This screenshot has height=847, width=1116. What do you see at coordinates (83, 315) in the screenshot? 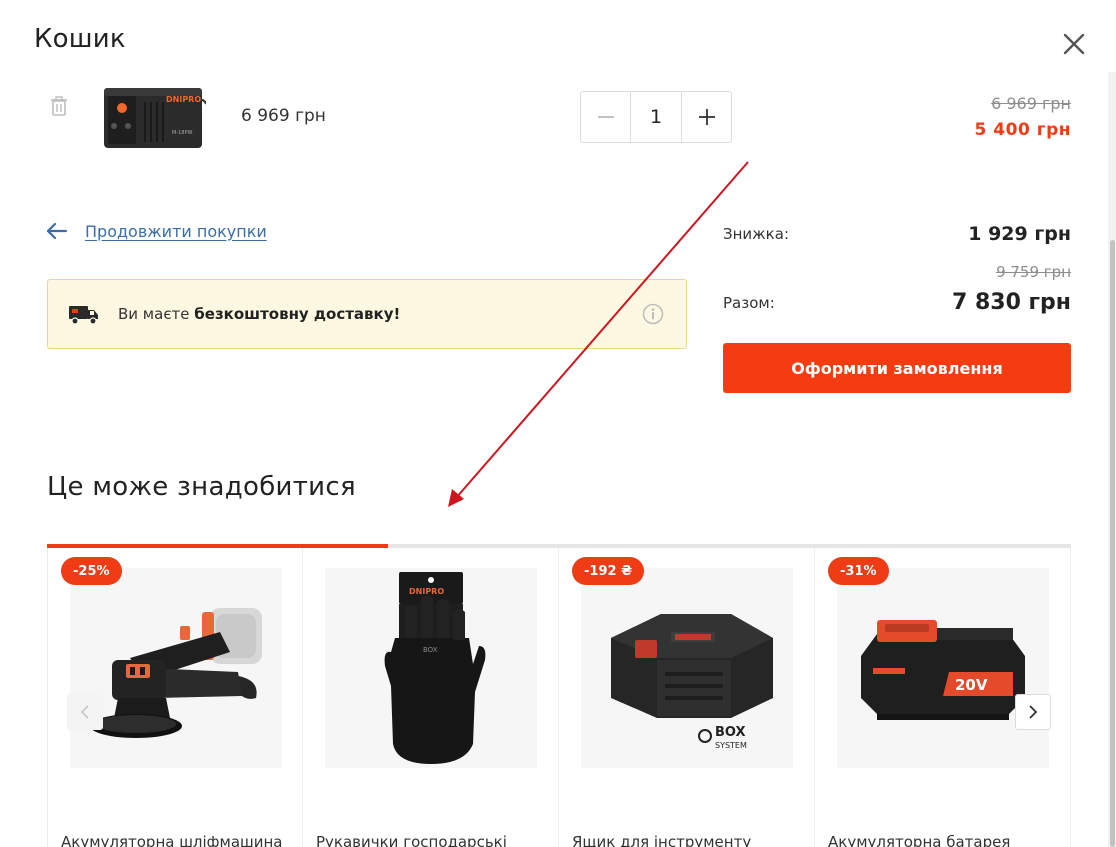
I see `truck-icon` at bounding box center [83, 315].